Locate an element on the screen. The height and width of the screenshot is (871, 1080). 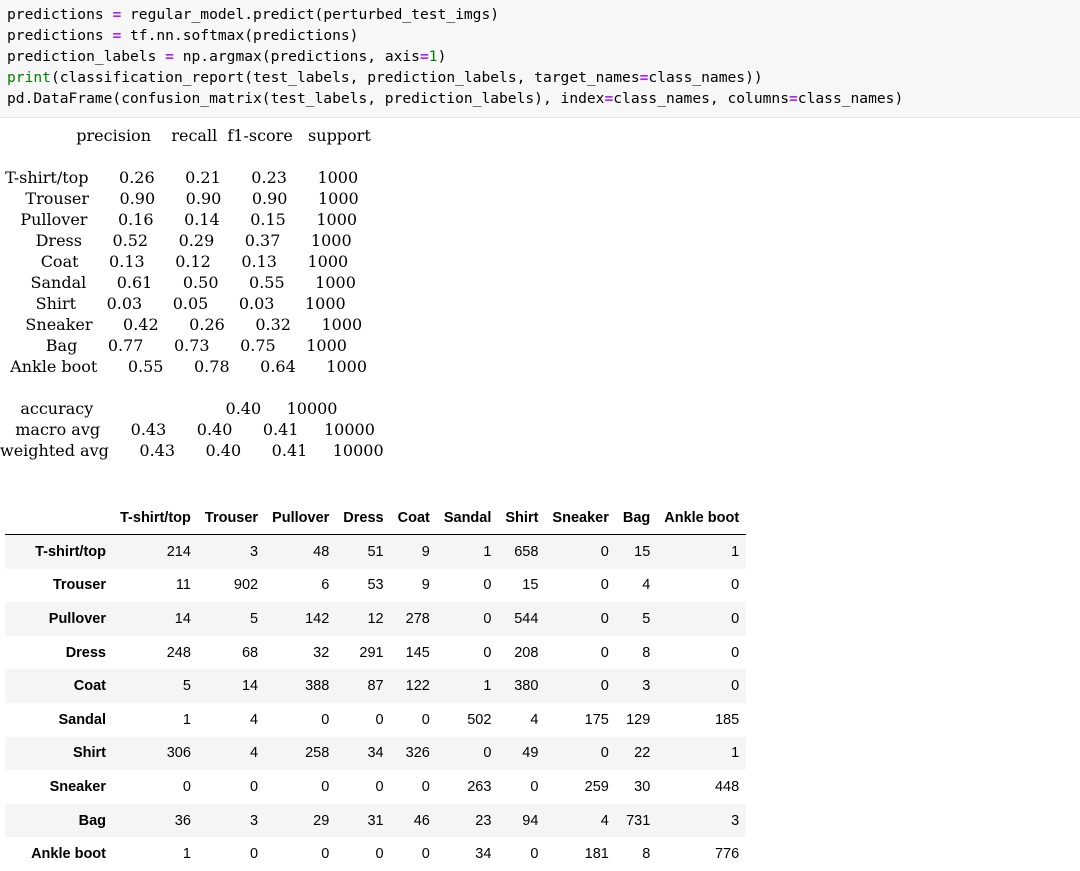
matrix-cell: 902 is located at coordinates (246, 585).